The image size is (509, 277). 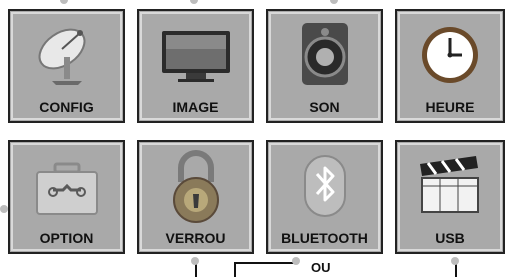 I want to click on callout-dot-usb, so click(x=455, y=261).